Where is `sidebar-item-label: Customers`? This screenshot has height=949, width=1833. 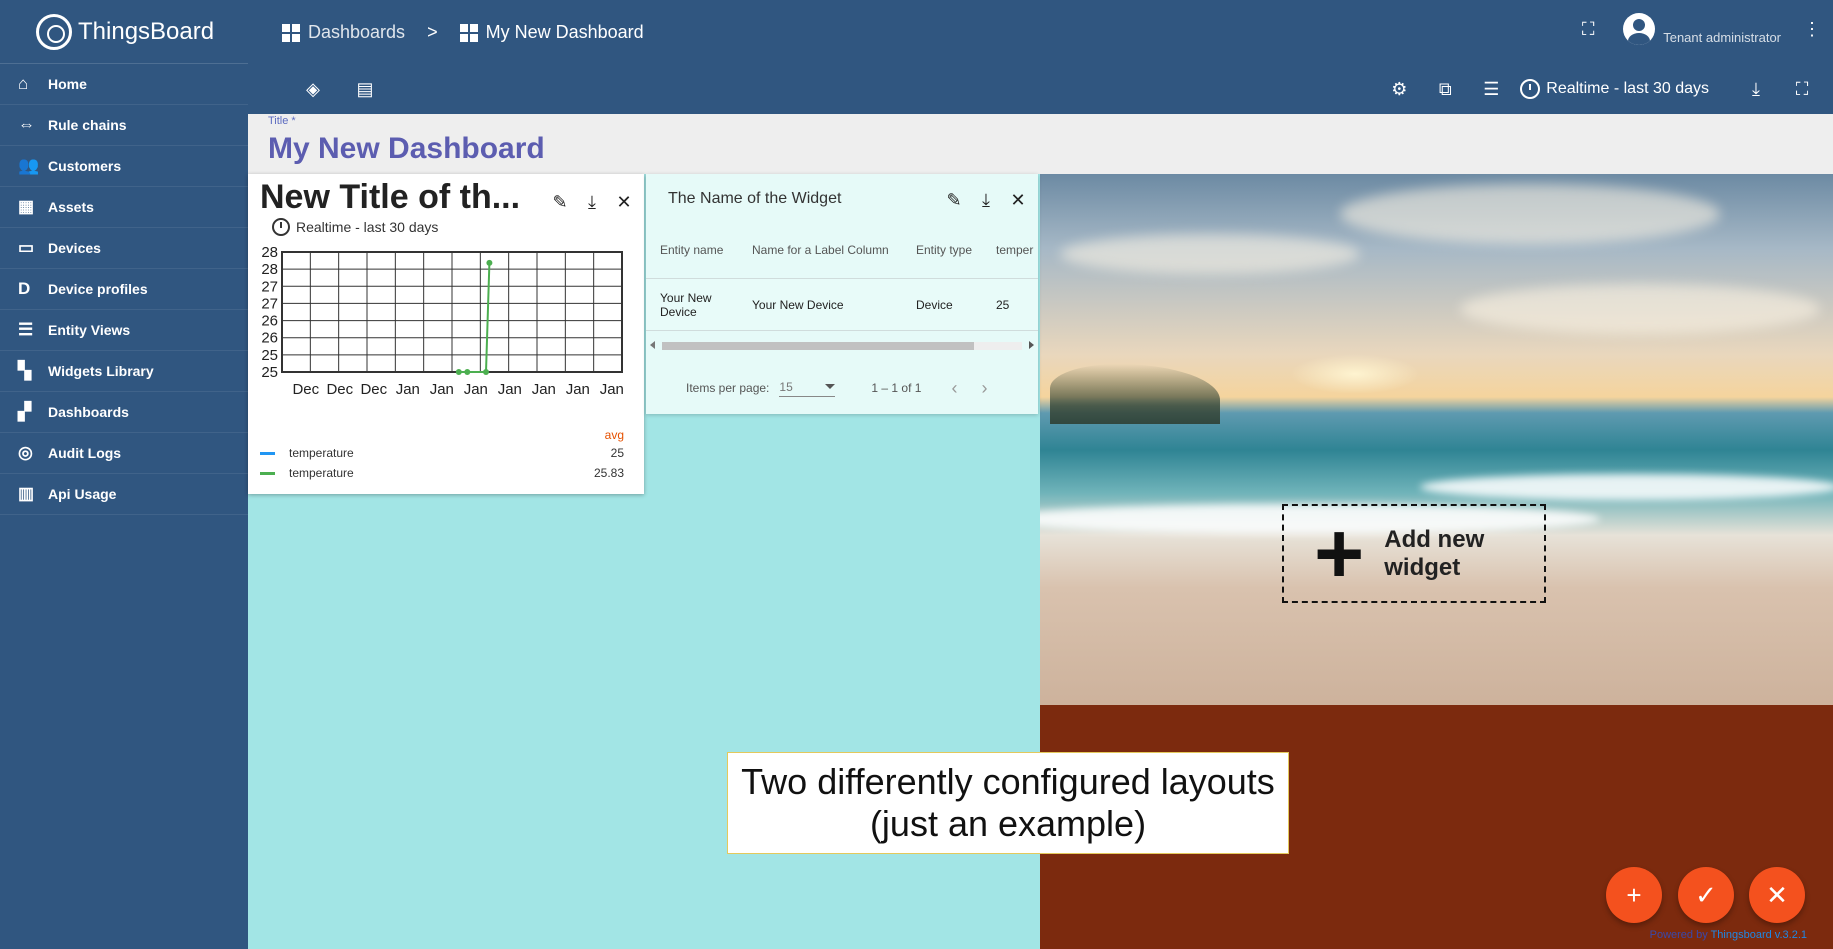 sidebar-item-label: Customers is located at coordinates (85, 166).